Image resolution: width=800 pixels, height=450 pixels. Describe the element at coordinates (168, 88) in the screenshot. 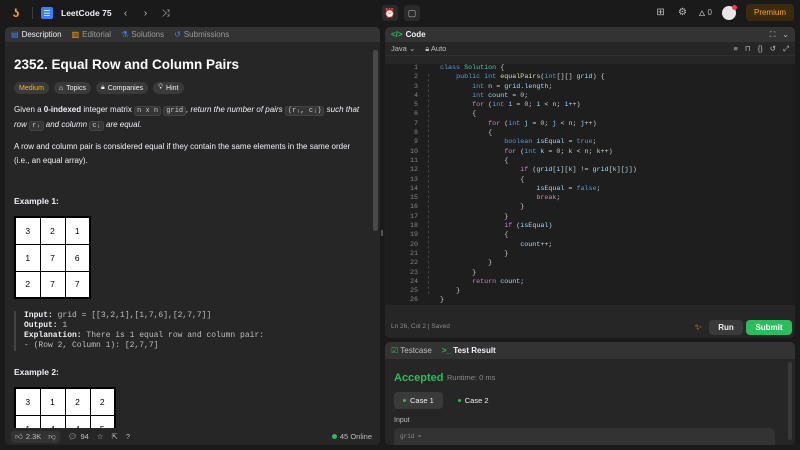

I see `hint-tag: 💡︎ Hint` at that location.